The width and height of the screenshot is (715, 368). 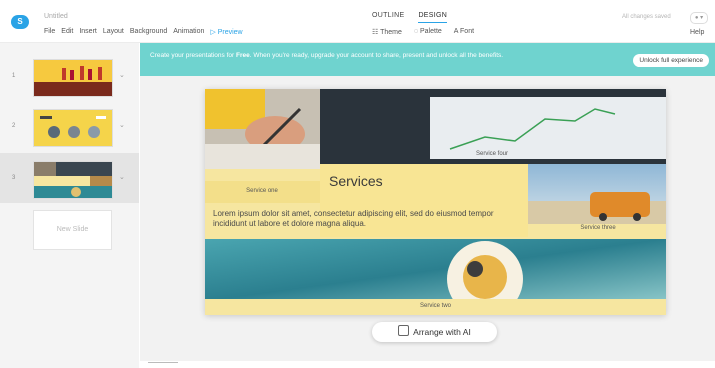 I want to click on new-slide-button: New Slide, so click(x=72, y=230).